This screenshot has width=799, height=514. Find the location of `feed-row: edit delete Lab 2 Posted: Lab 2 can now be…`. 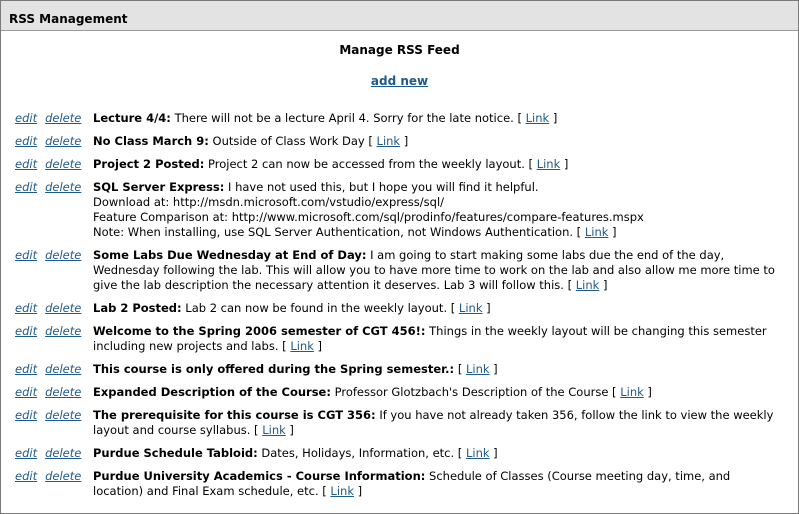

feed-row: edit delete Lab 2 Posted: Lab 2 can now be… is located at coordinates (399, 308).